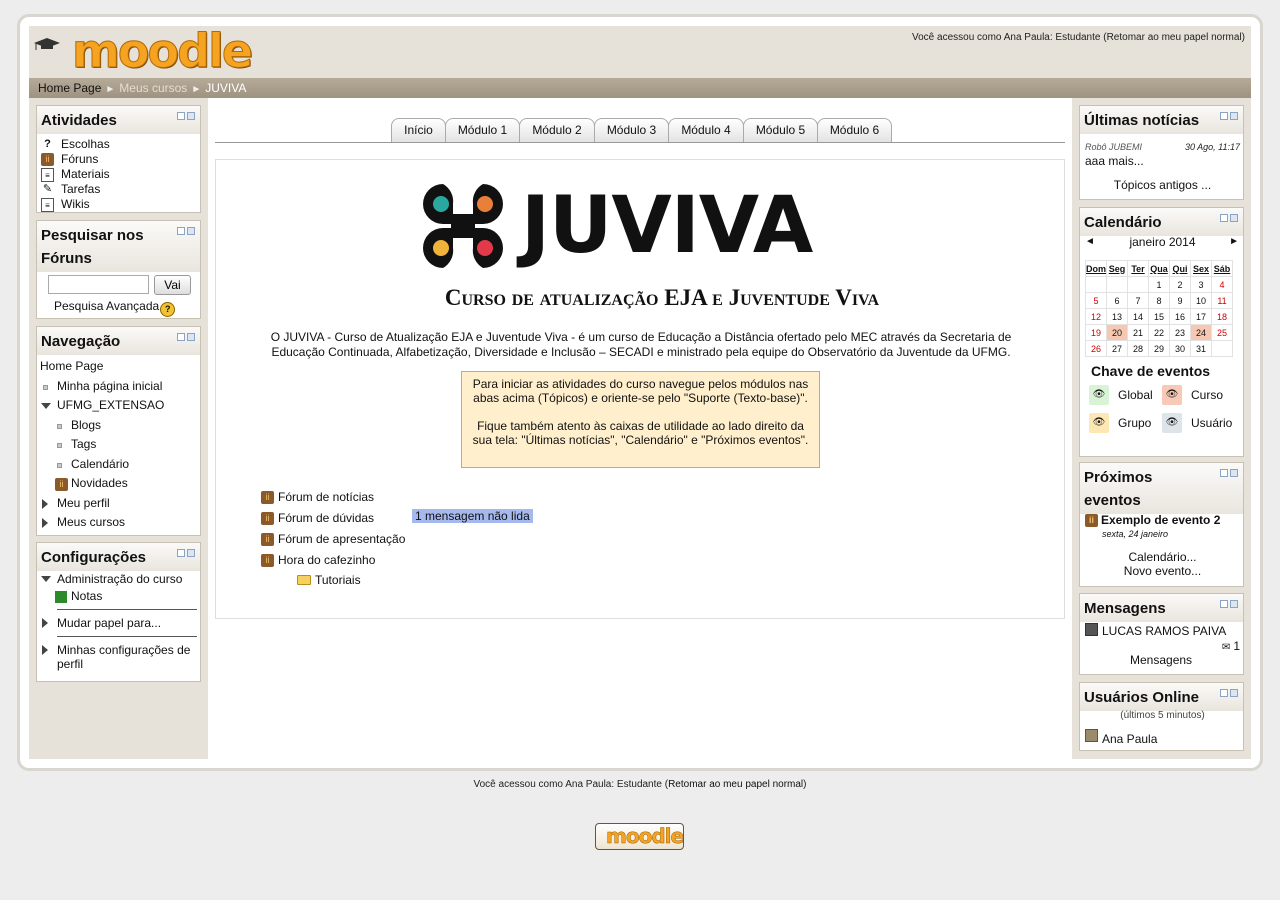 Image resolution: width=1280 pixels, height=900 pixels. Describe the element at coordinates (1138, 316) in the screenshot. I see `calendar-day: 14` at that location.